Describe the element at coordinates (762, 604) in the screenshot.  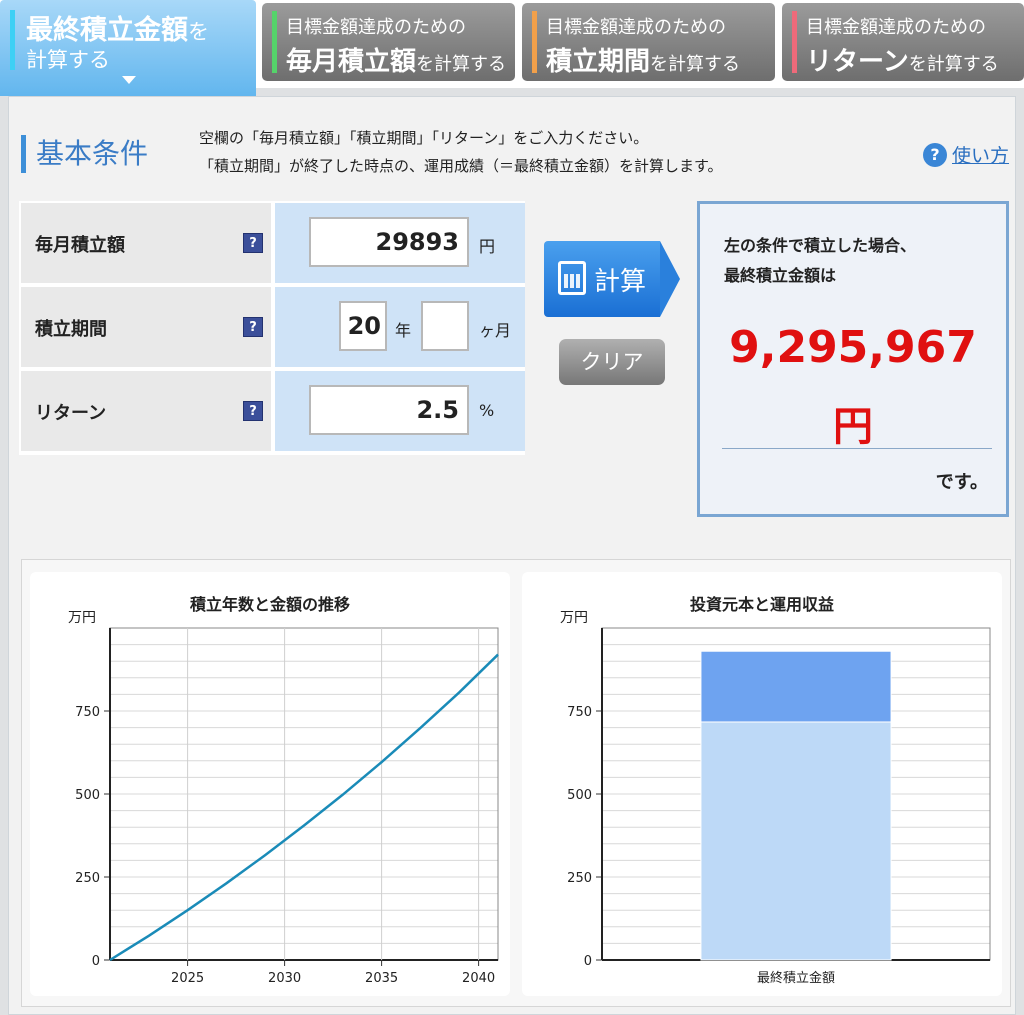
I see `chart-title: 投資元本と運用収益` at that location.